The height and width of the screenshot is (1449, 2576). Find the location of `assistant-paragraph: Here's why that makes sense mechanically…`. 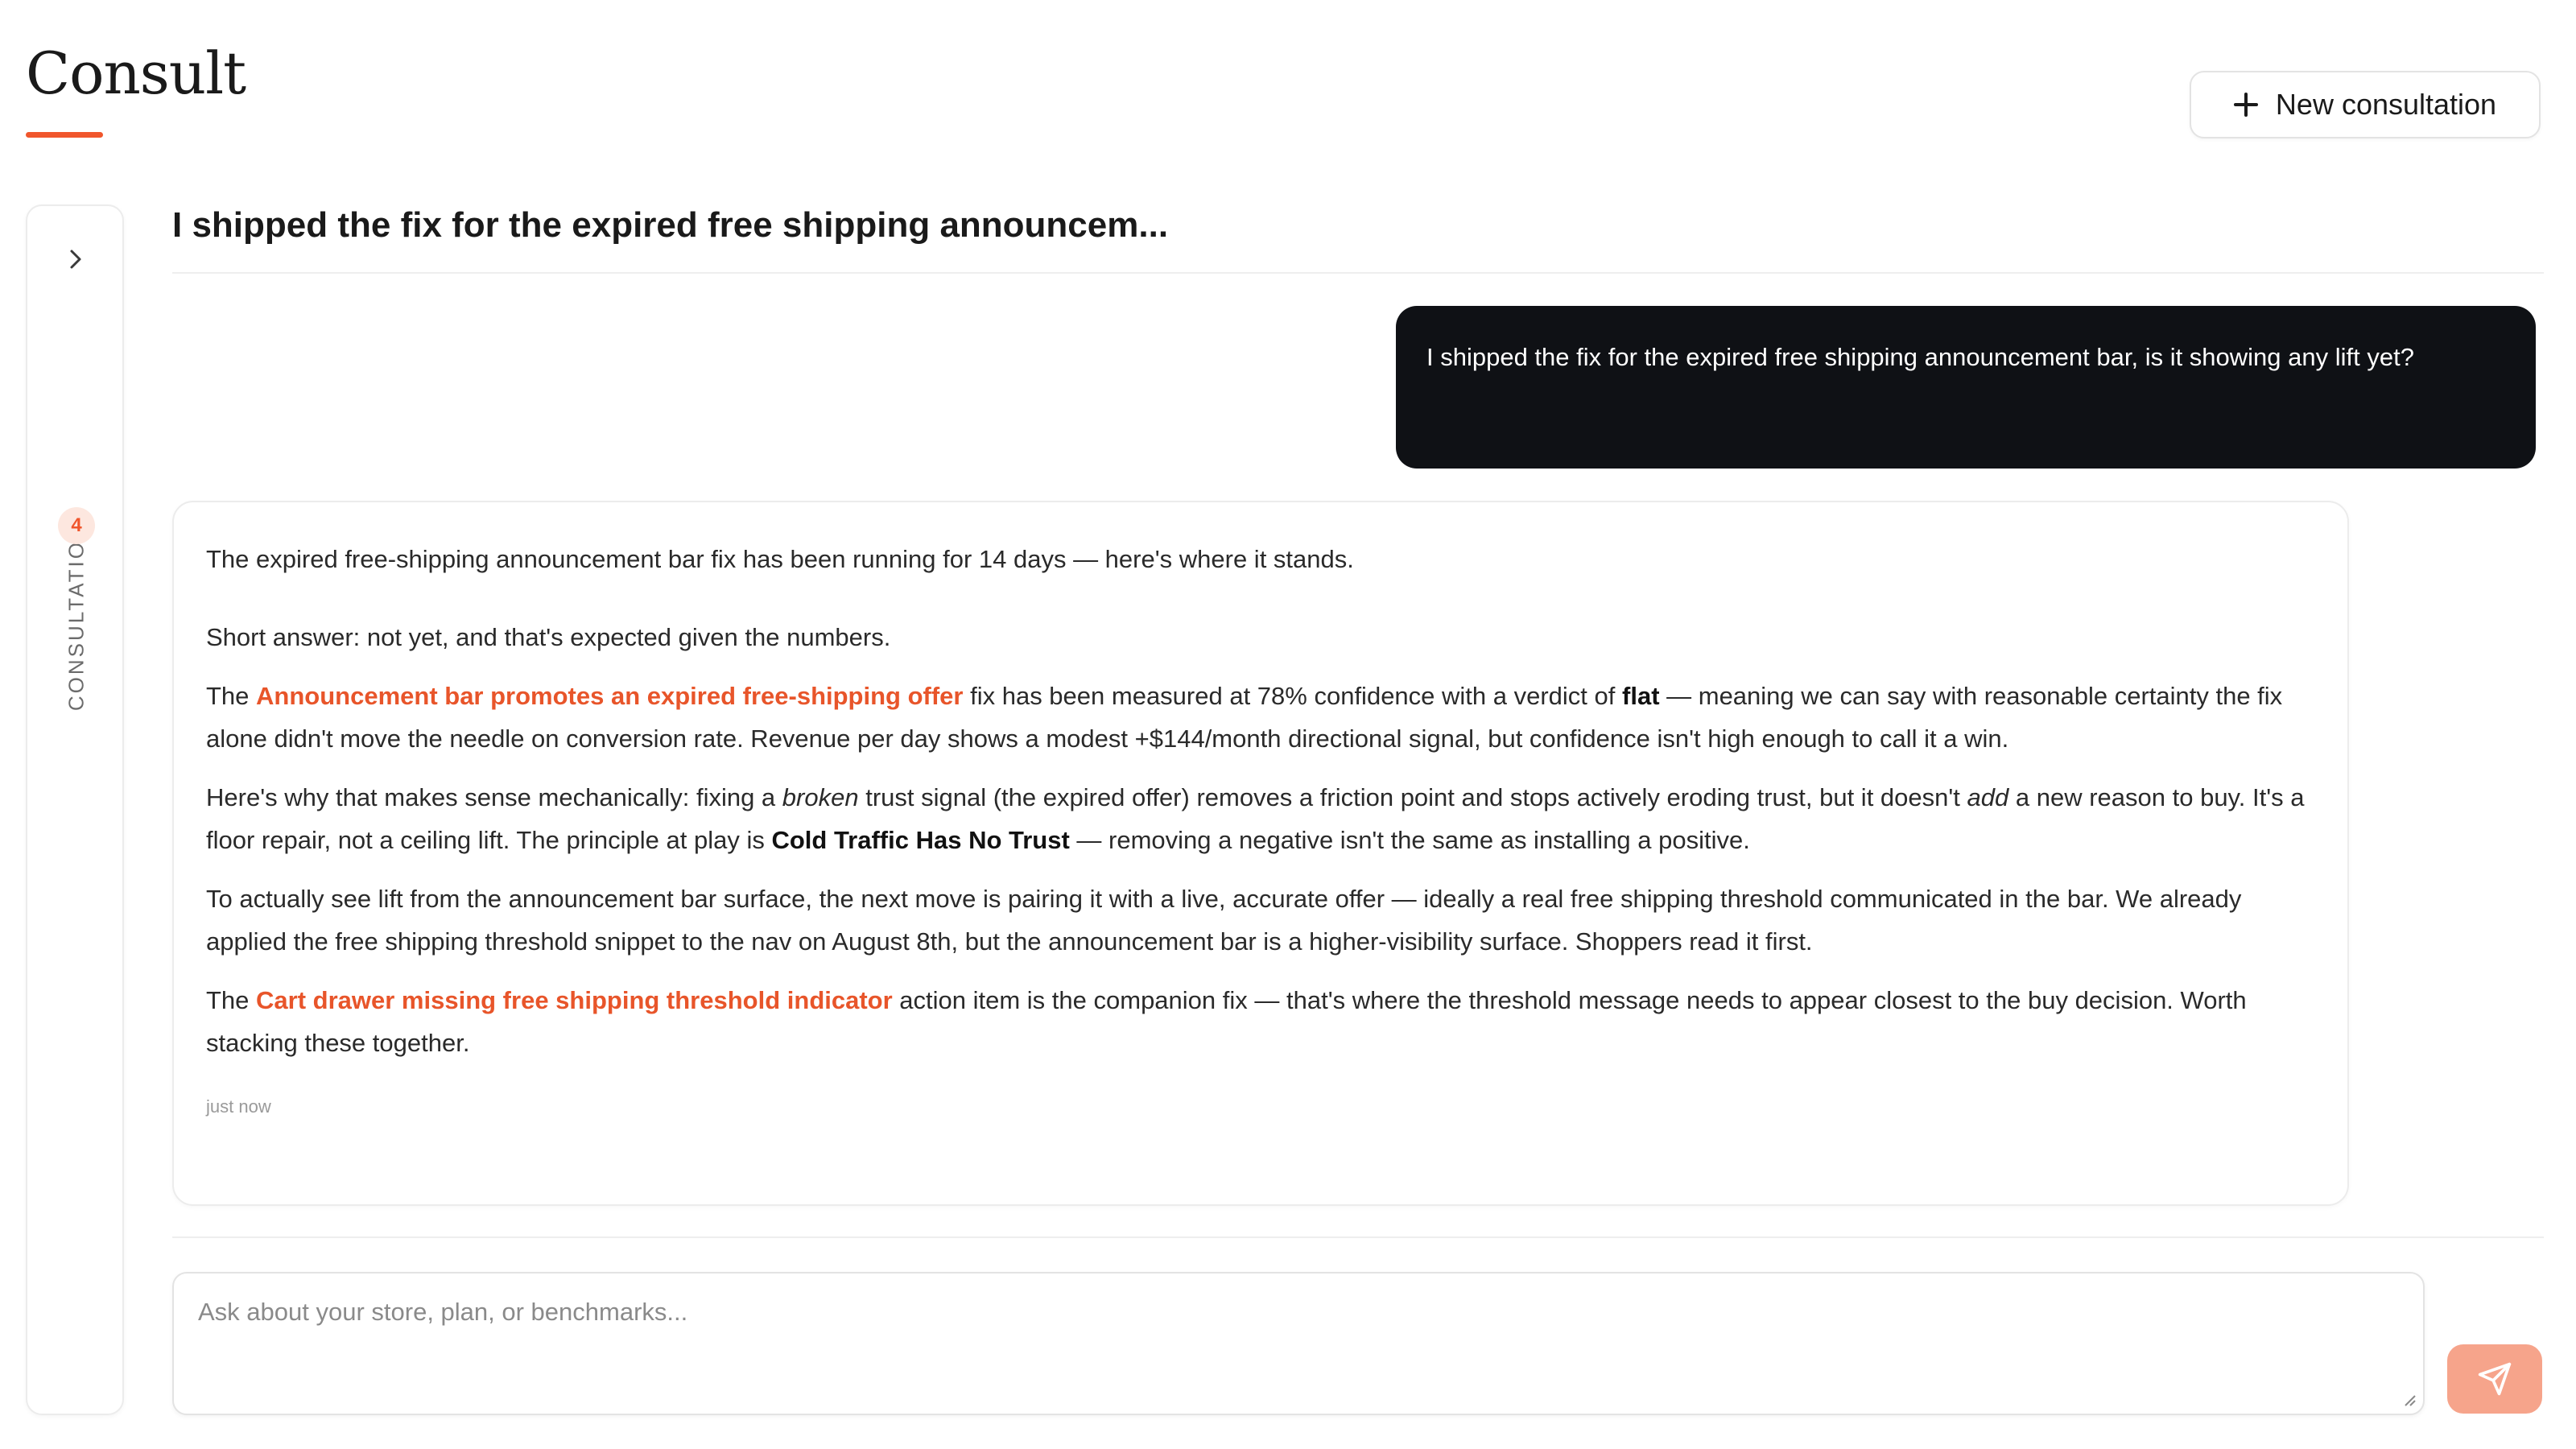

assistant-paragraph: Here's why that makes sense mechanically… is located at coordinates (1255, 818).